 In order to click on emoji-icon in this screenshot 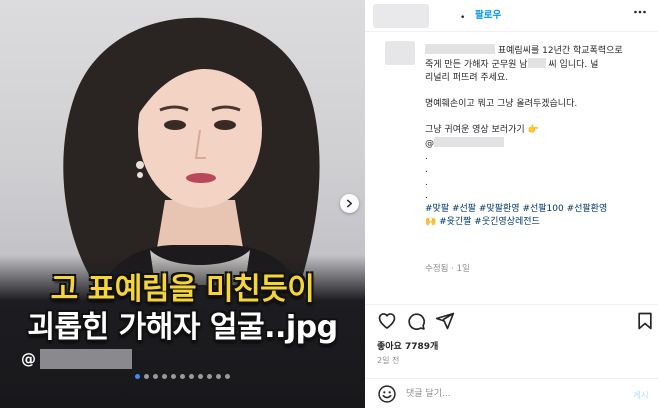, I will do `click(387, 394)`.